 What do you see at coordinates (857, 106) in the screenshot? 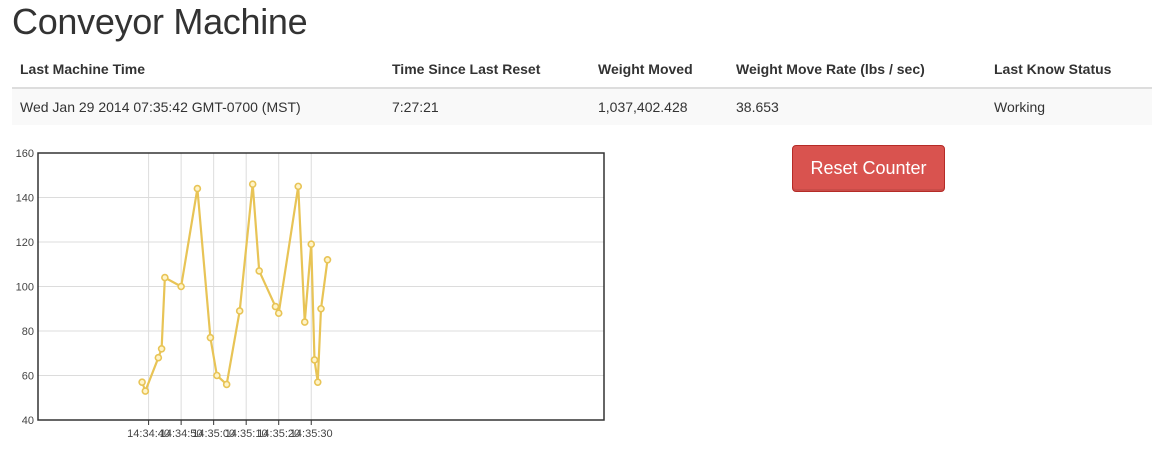
I see `cell-weight-move-rate: 38.653` at bounding box center [857, 106].